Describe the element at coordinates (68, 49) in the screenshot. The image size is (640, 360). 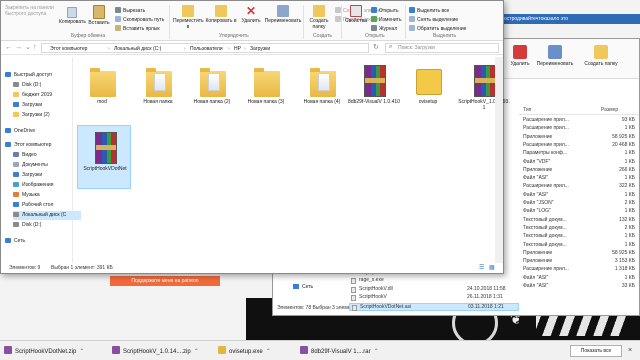
I see `breadcrumb: Этот компьютер` at that location.